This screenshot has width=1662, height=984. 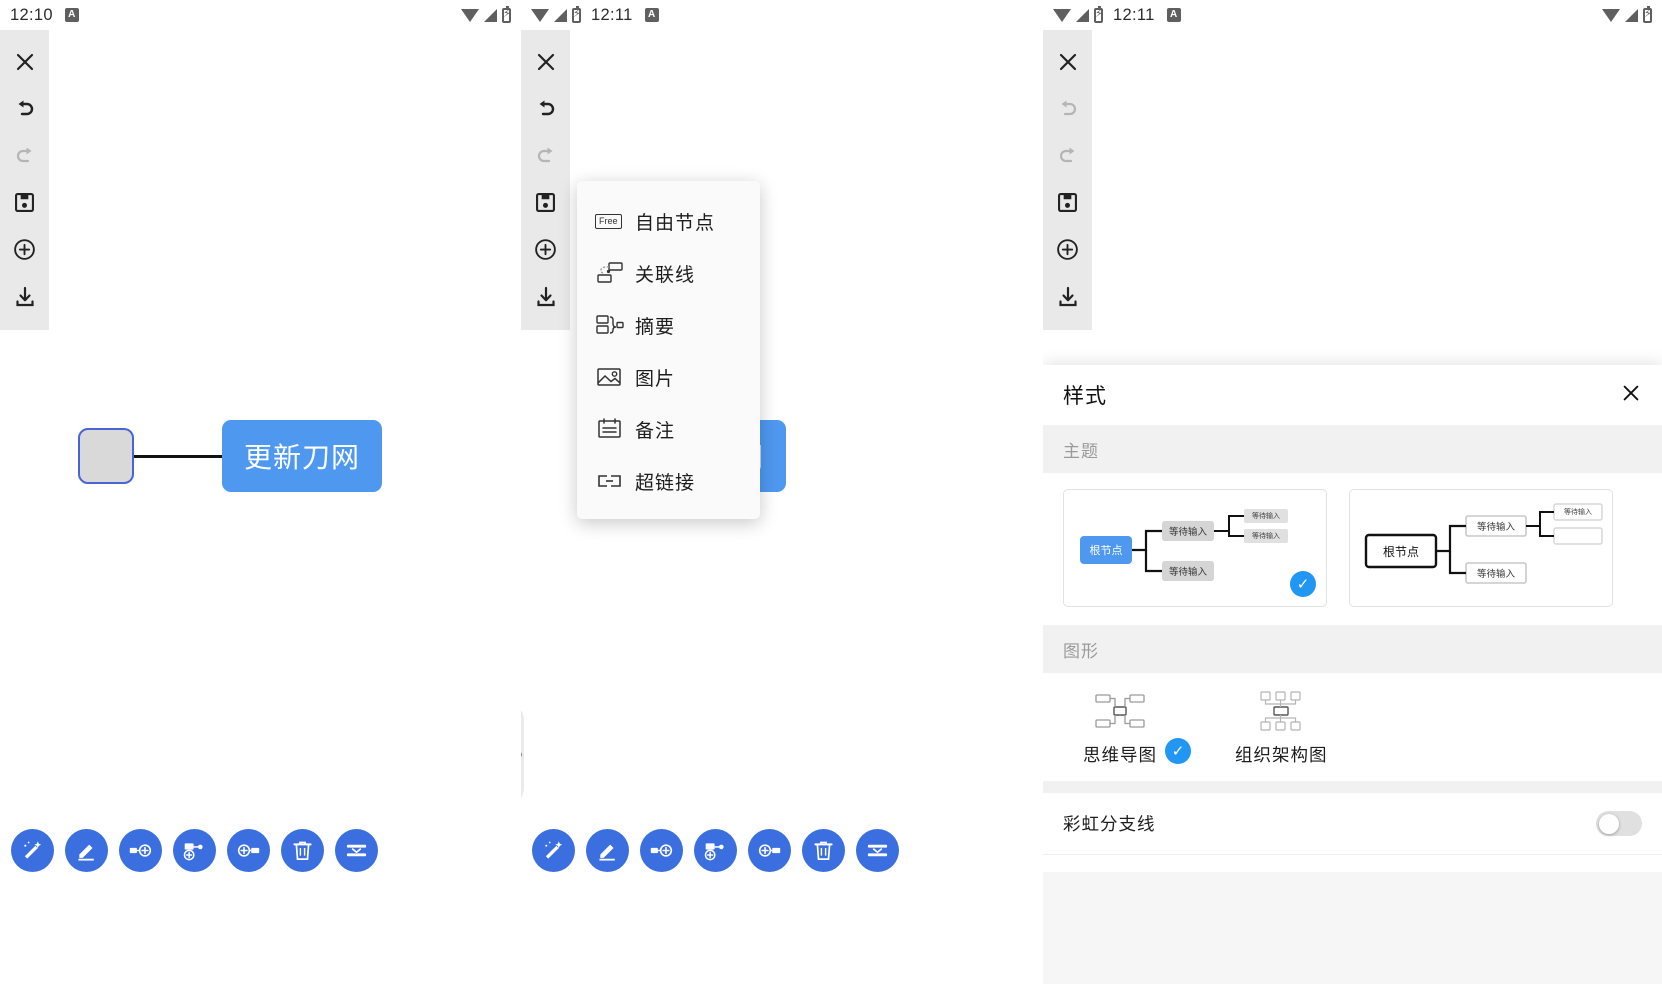 I want to click on status-bar-2: 12:11 A, so click(x=782, y=15).